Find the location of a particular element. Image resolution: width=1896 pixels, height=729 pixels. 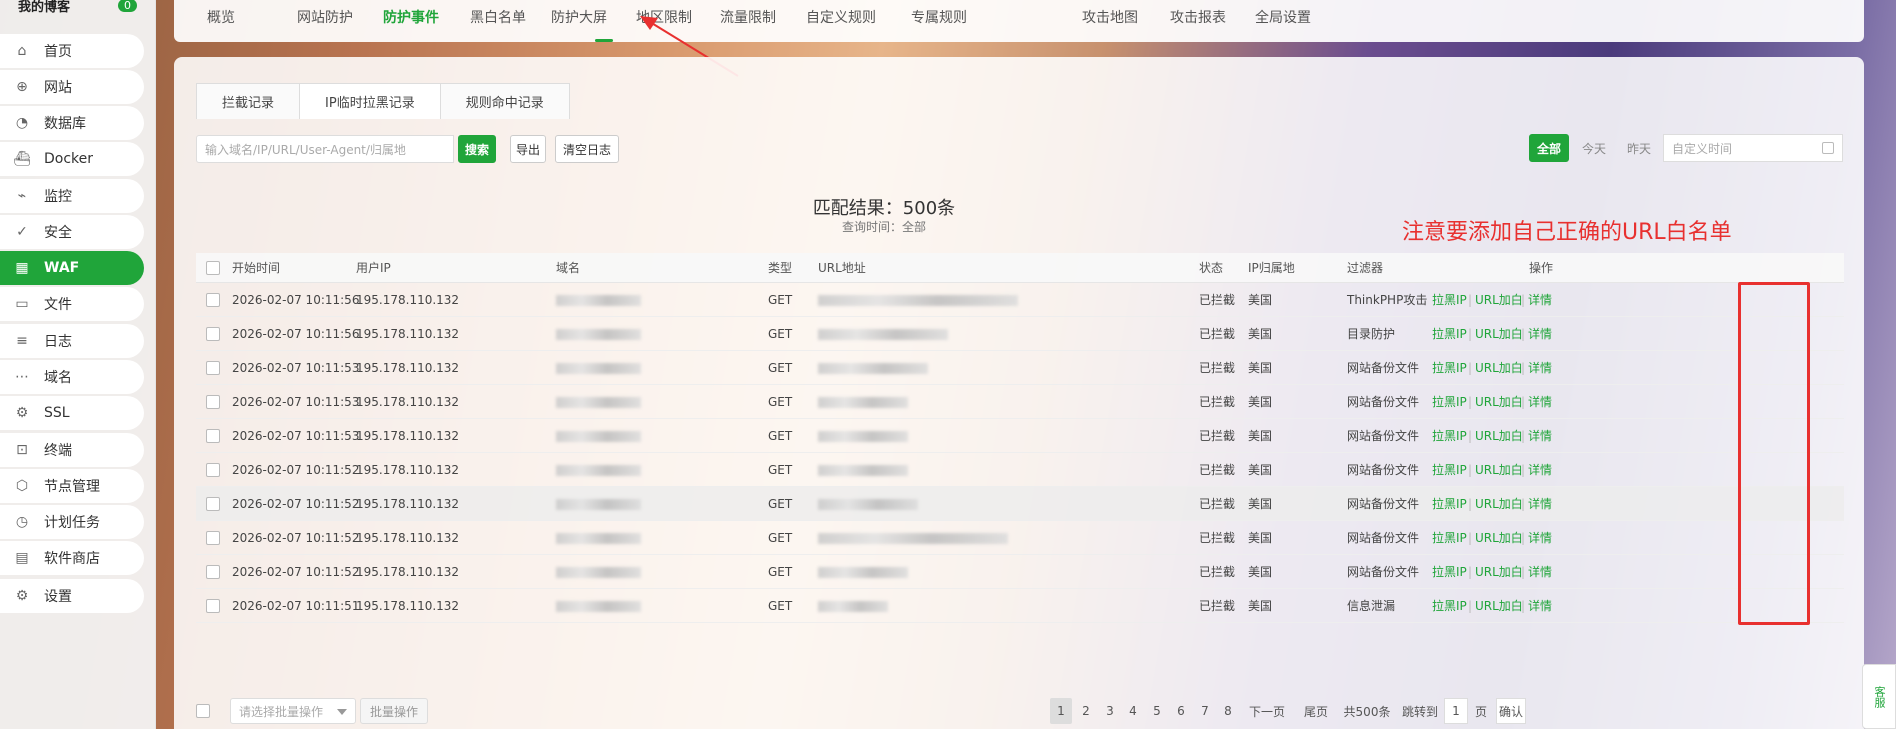

sidebar-item-ssl: ⚙ SSL is located at coordinates (72, 413).